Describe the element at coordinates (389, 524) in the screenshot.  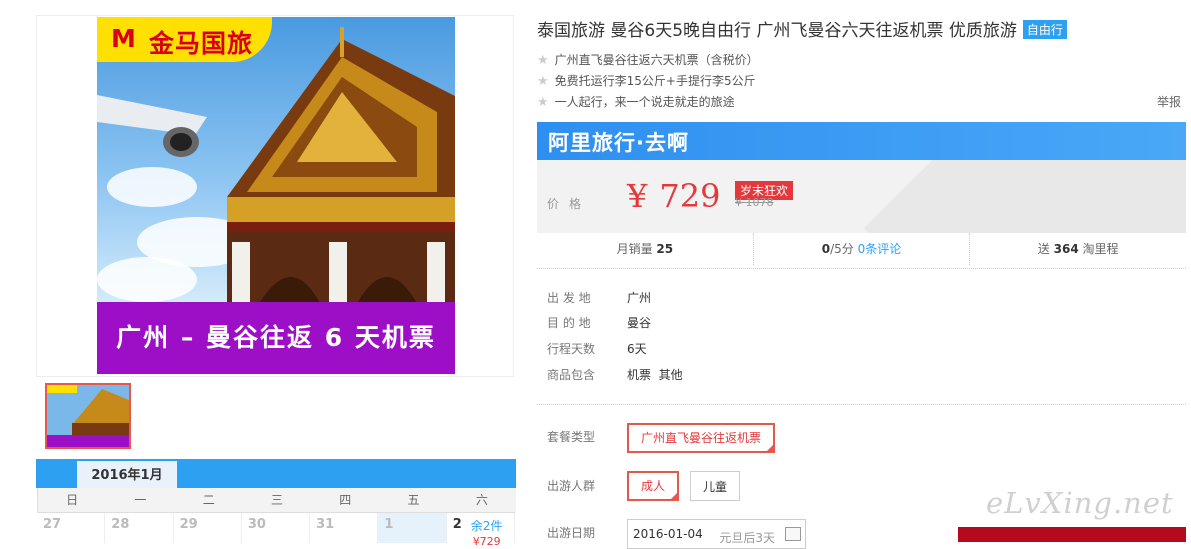
I see `day-number: 1` at that location.